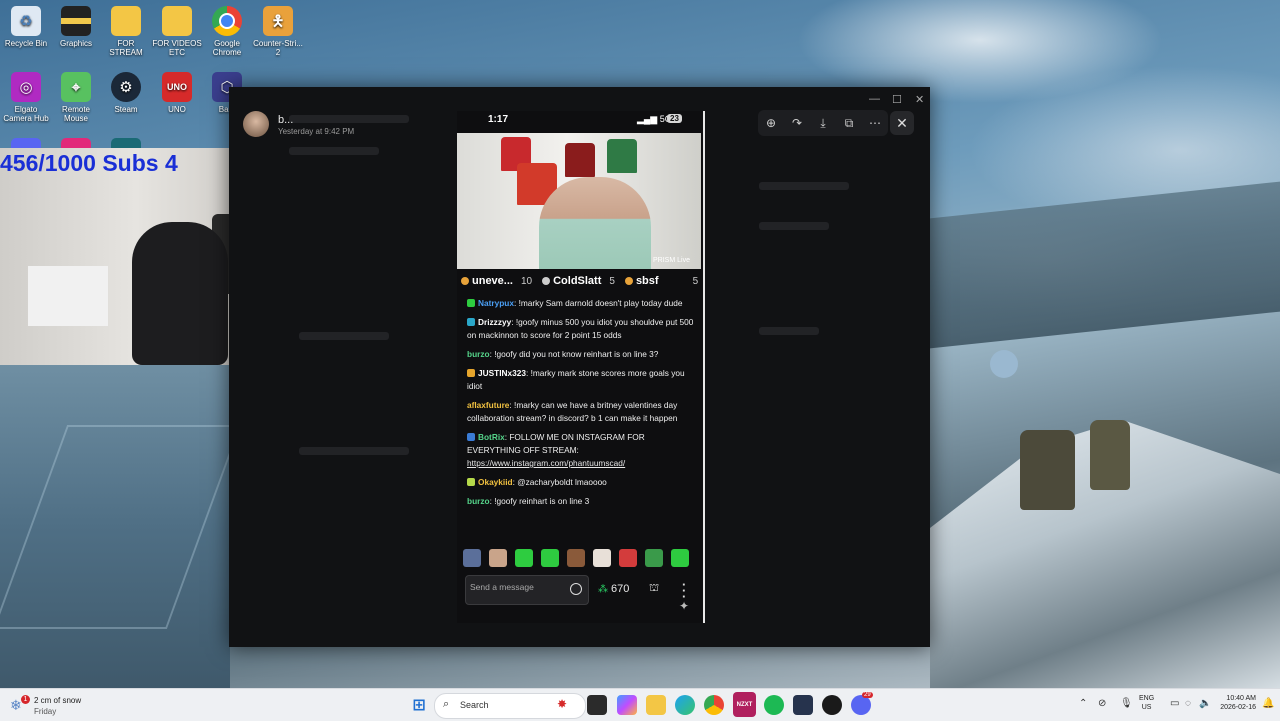 The width and height of the screenshot is (1280, 721). What do you see at coordinates (494, 322) in the screenshot?
I see `chat-username: Drizzzyy` at bounding box center [494, 322].